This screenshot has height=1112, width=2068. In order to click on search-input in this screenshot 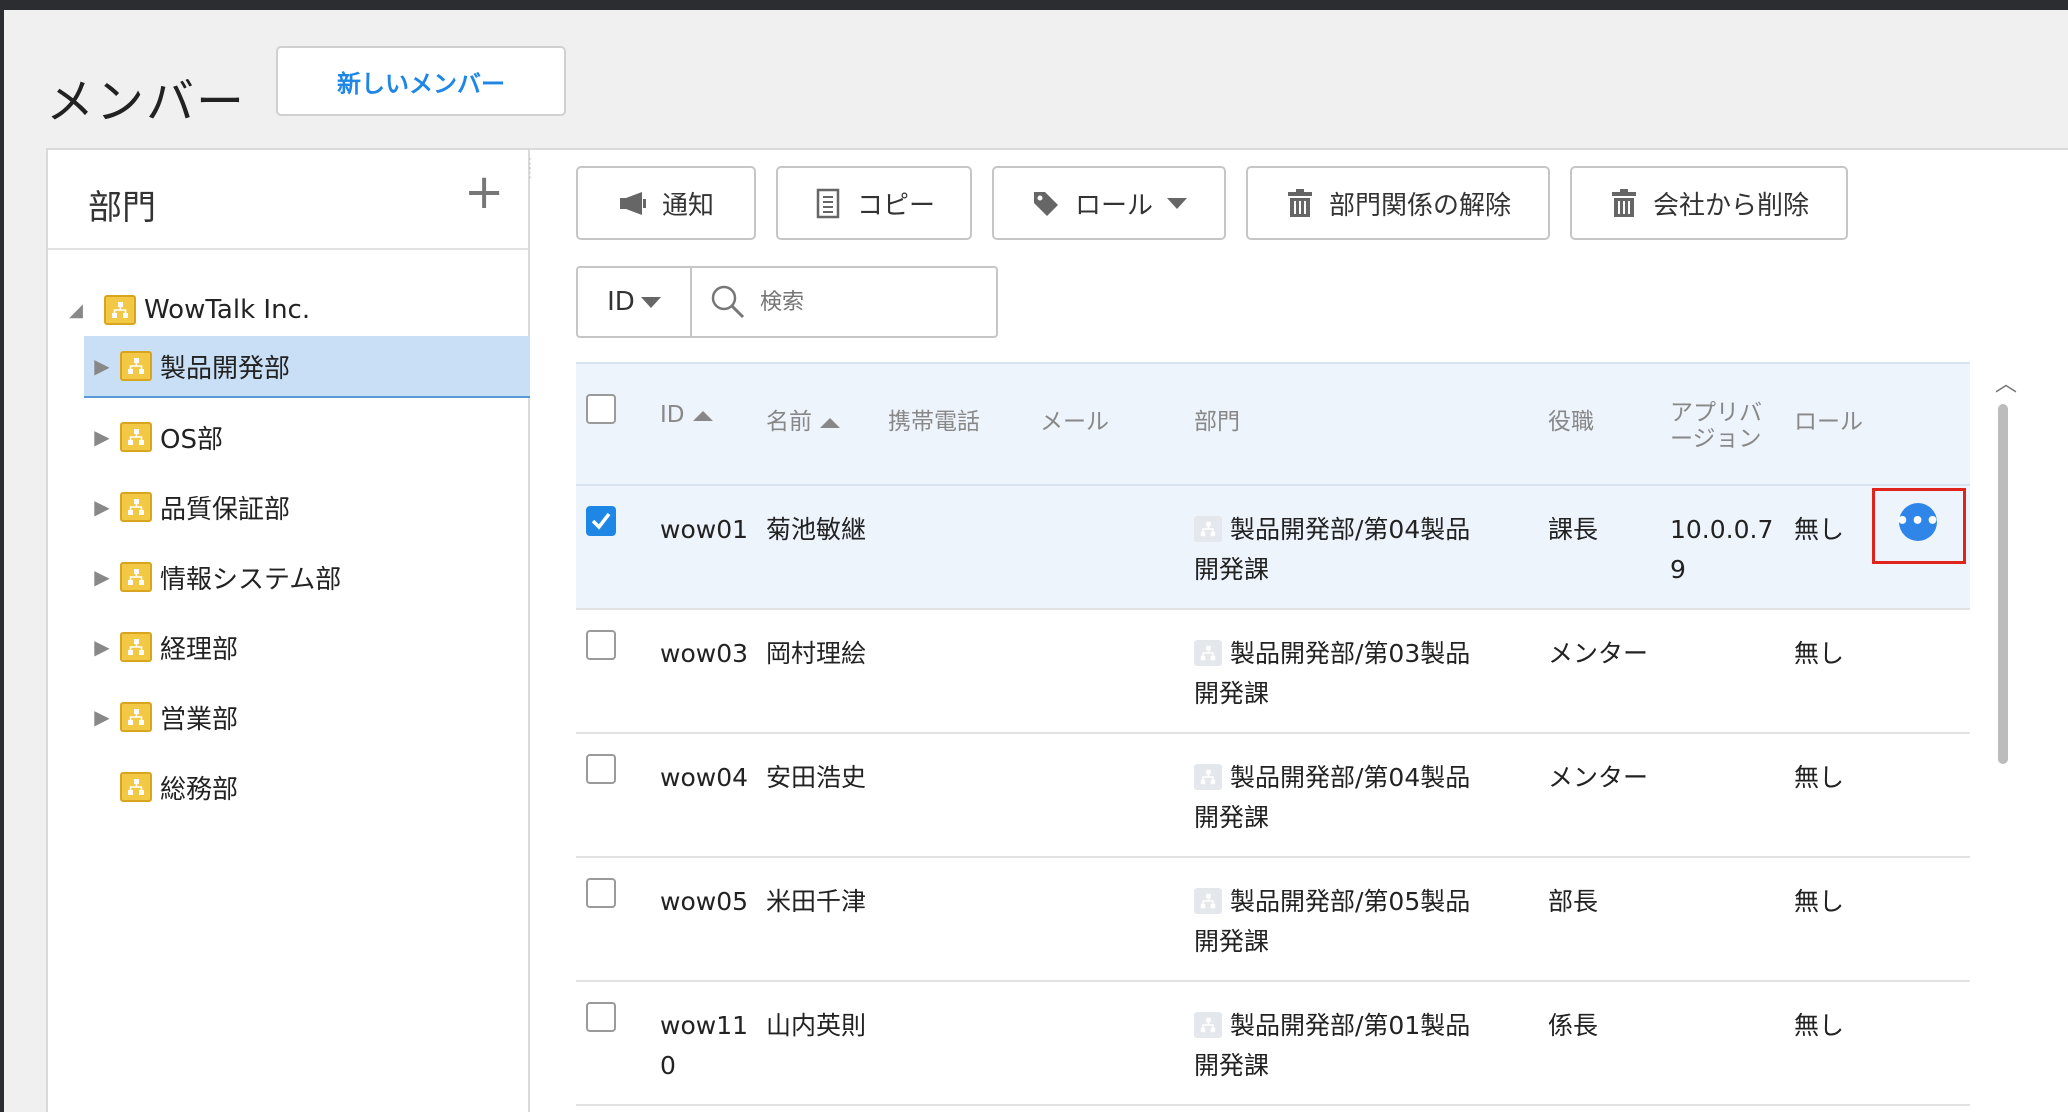, I will do `click(870, 302)`.